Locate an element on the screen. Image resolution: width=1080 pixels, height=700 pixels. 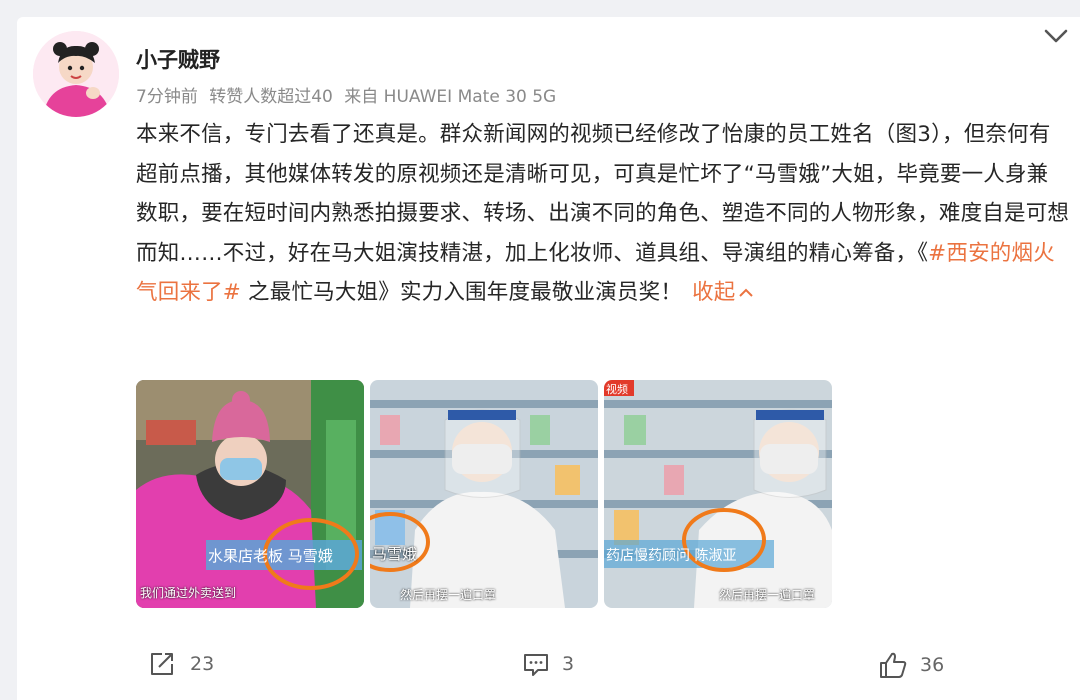
photo-caption: 马雪娥 is located at coordinates (395, 554).